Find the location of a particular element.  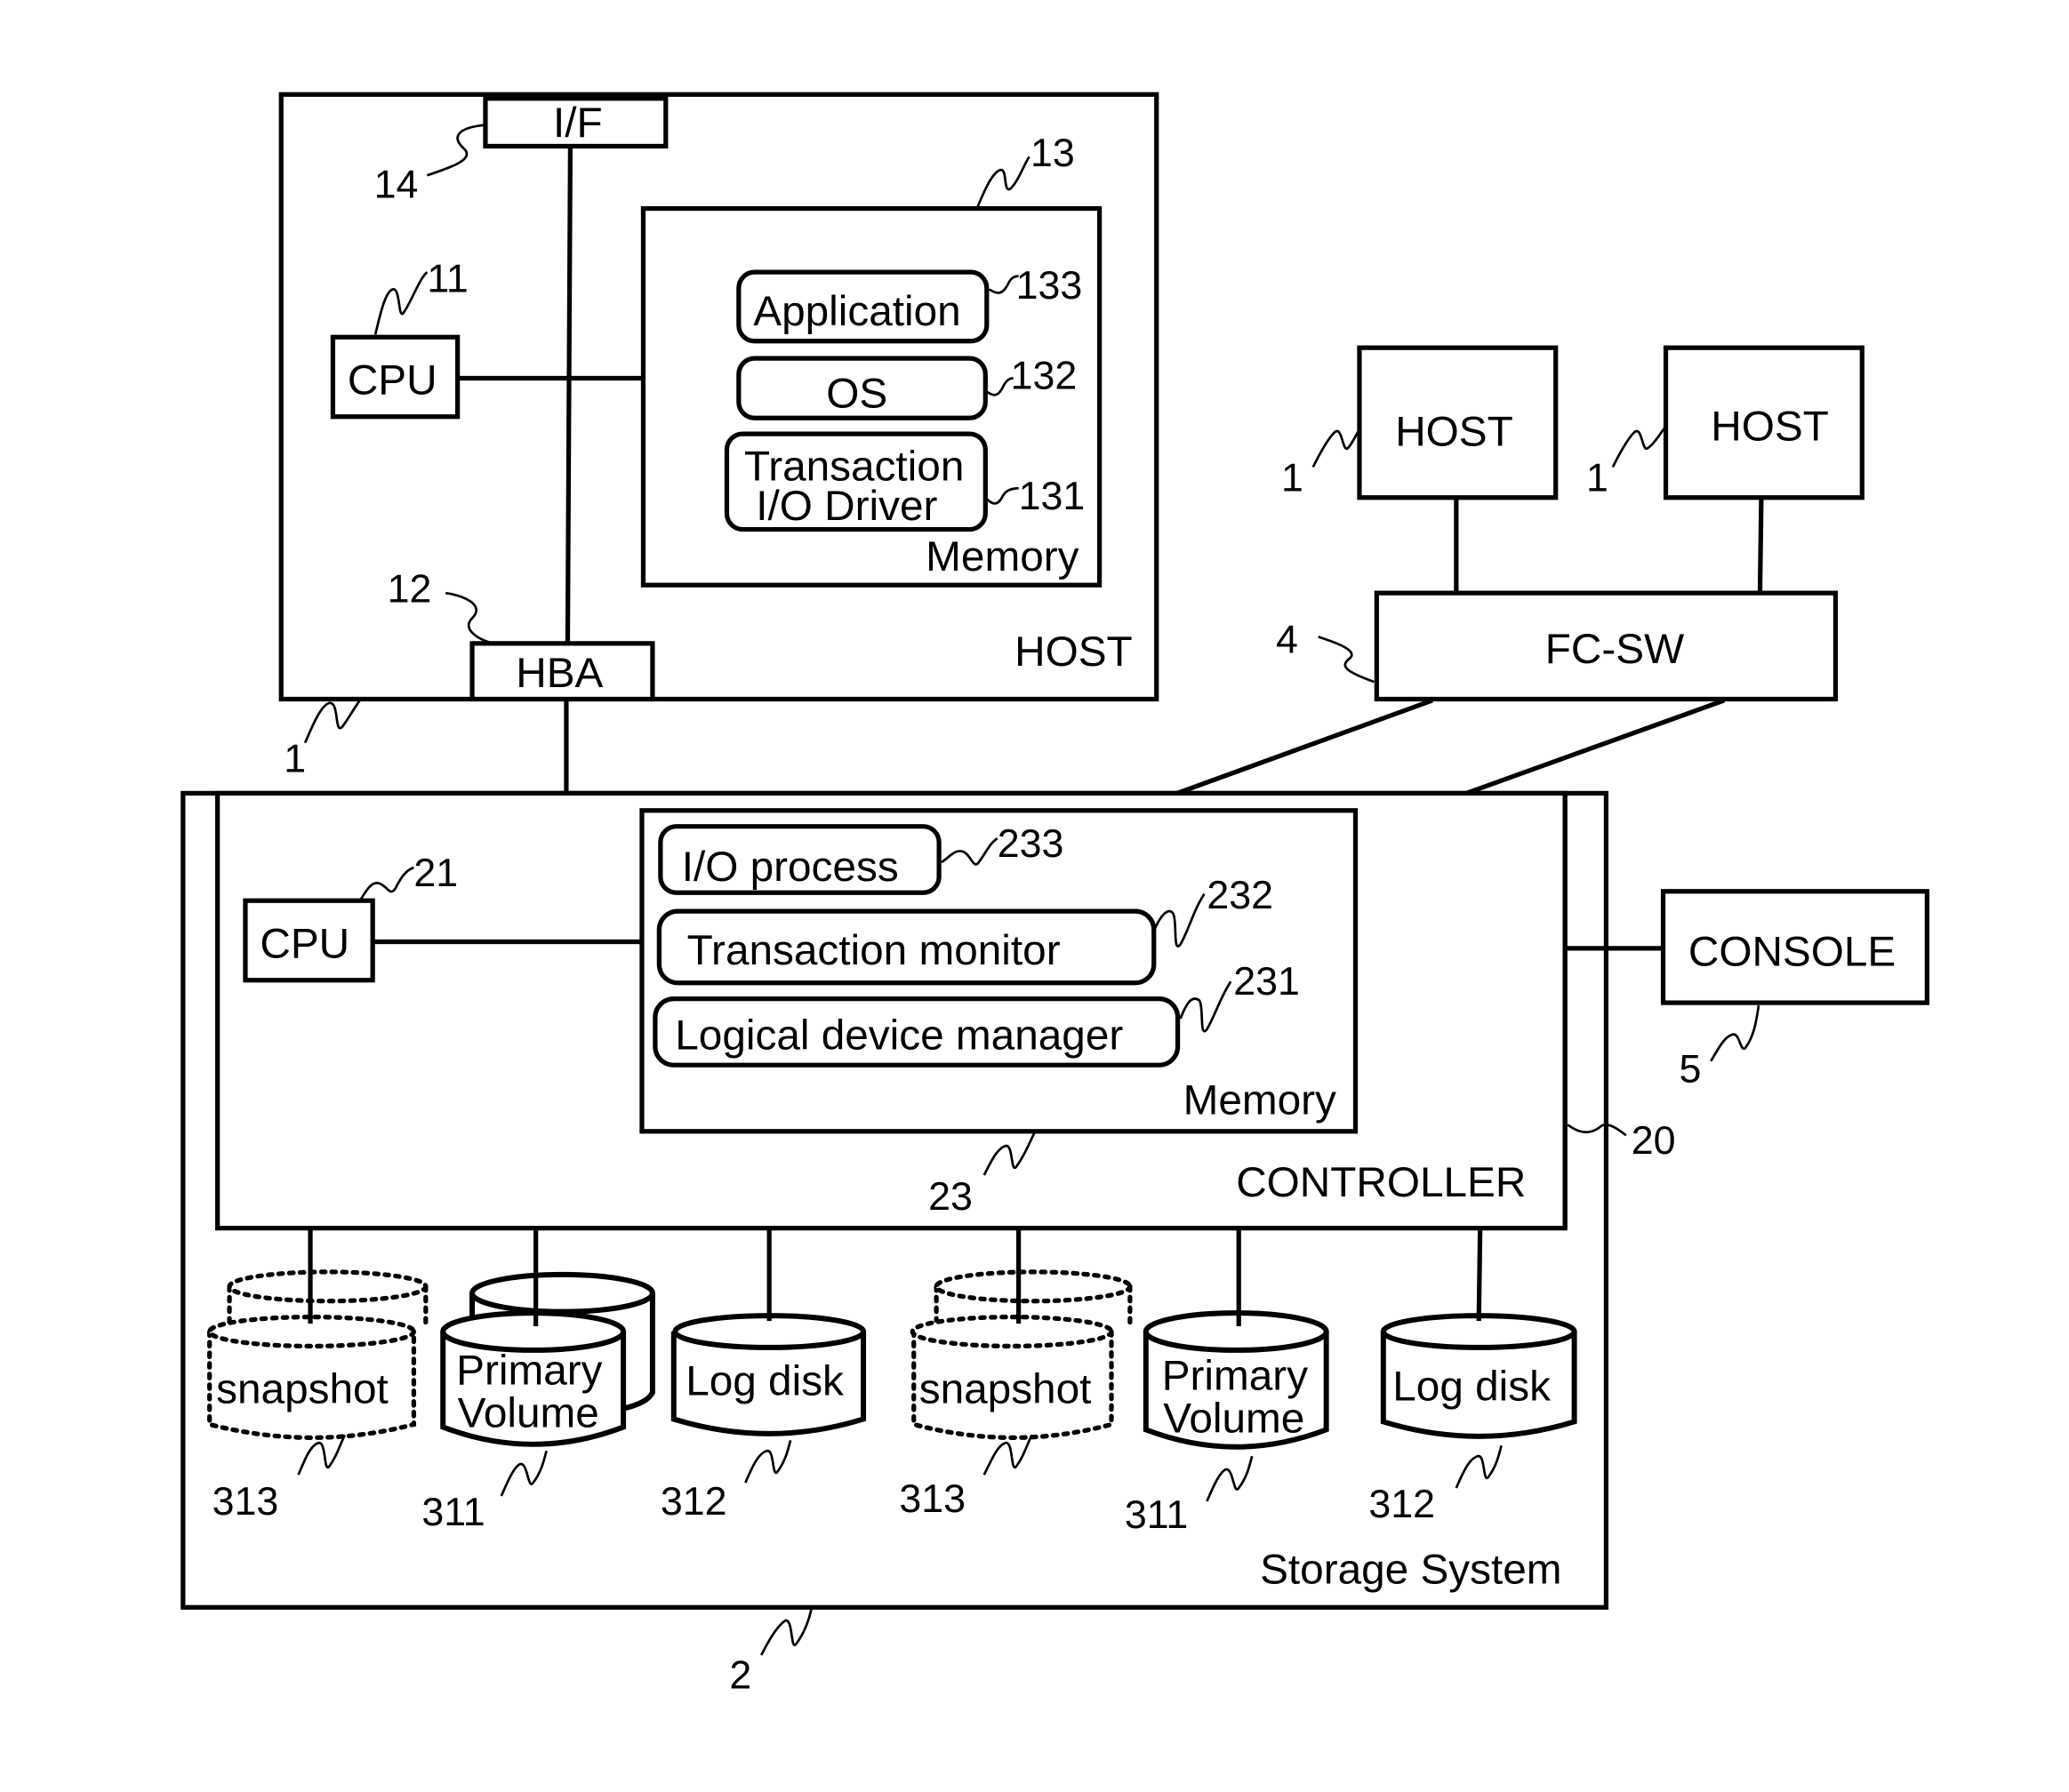

primary-2-label-line1: Primary is located at coordinates (1235, 1376).